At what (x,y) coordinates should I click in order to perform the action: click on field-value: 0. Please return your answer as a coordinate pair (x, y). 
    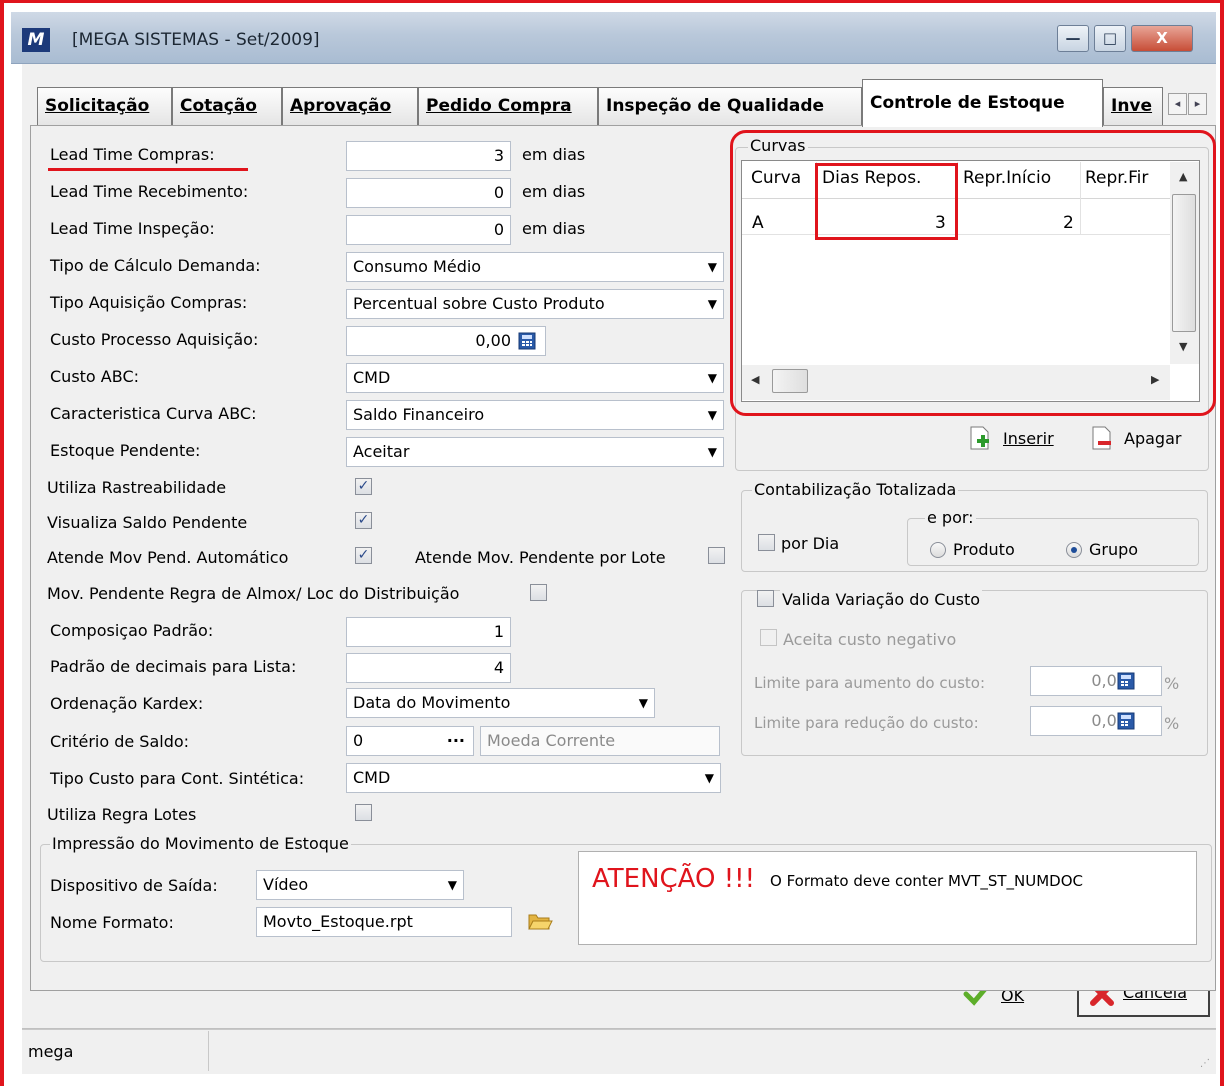
    Looking at the image, I should click on (358, 740).